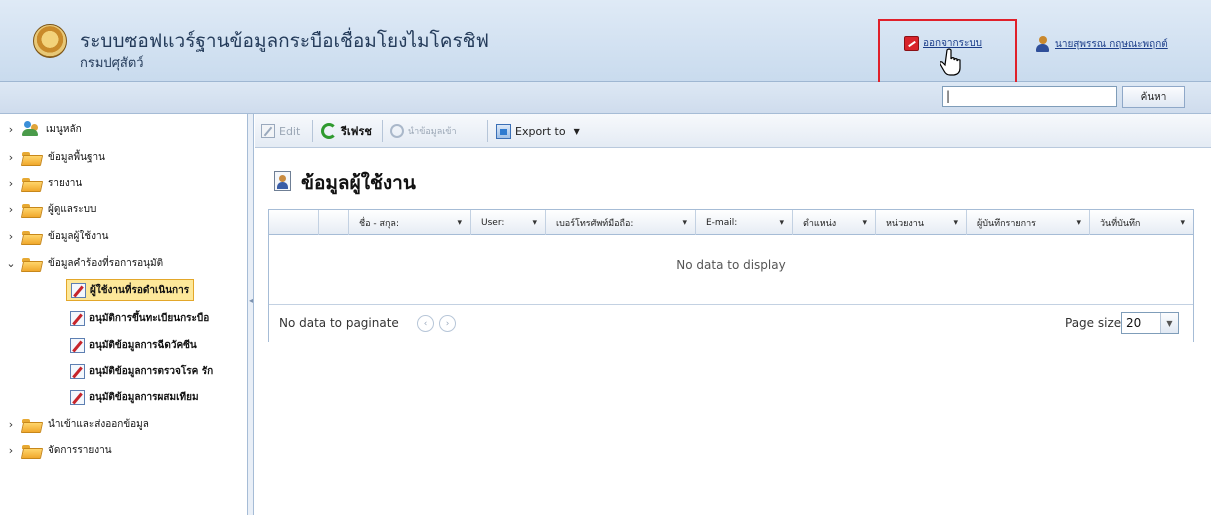  I want to click on prev-page-icon: ‹, so click(425, 323).